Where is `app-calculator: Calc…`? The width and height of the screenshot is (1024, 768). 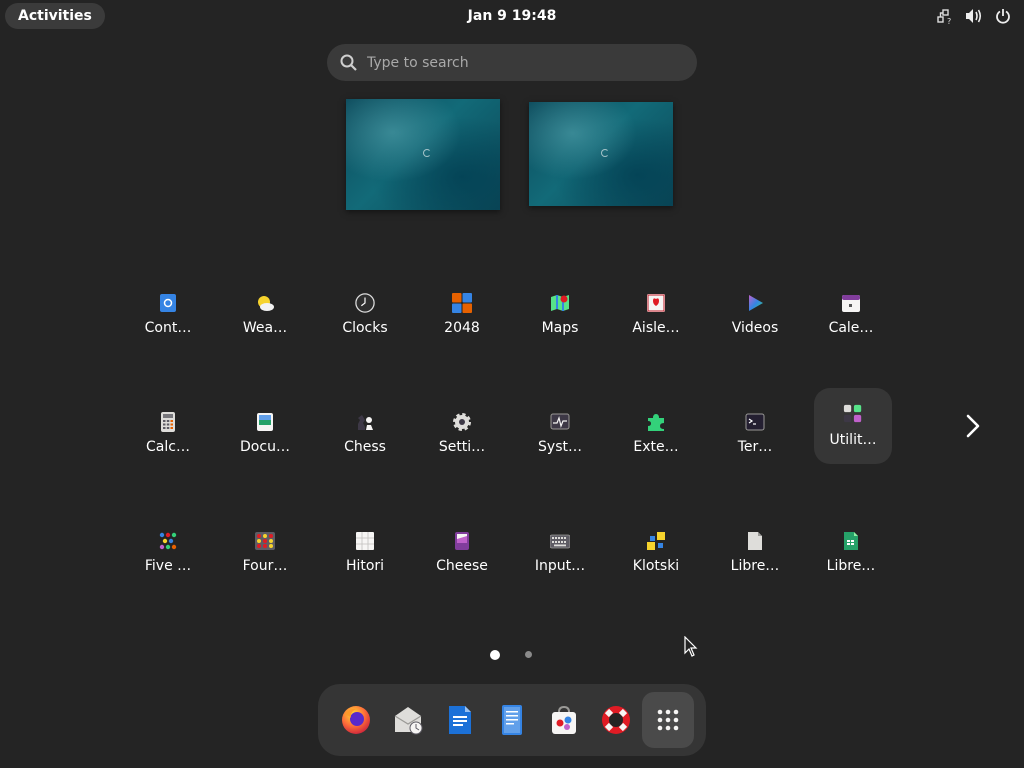 app-calculator: Calc… is located at coordinates (168, 433).